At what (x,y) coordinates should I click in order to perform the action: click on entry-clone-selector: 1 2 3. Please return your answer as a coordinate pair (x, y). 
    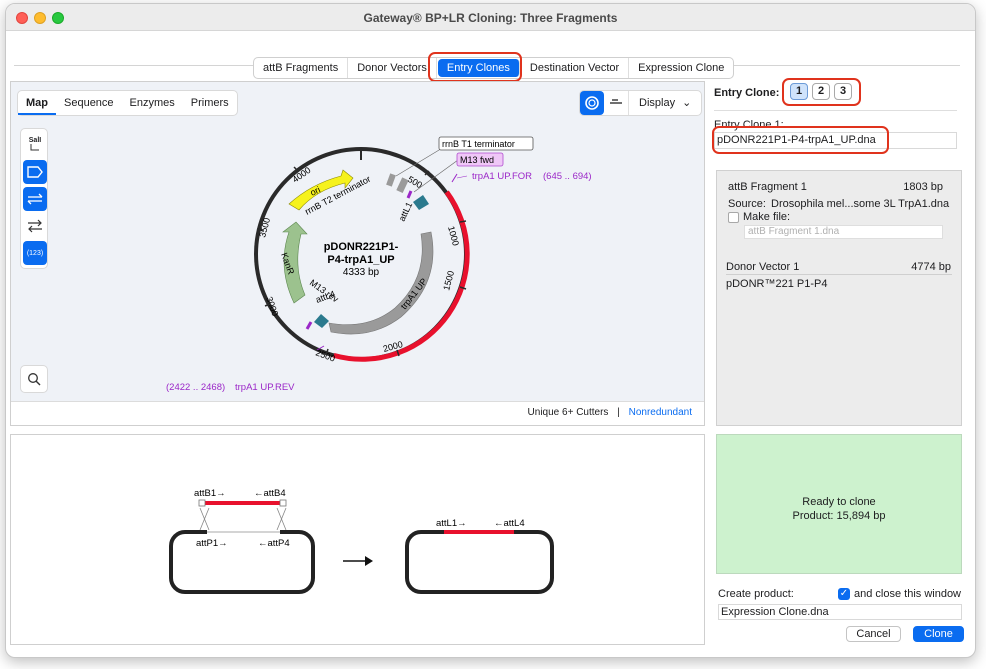
    Looking at the image, I should click on (821, 91).